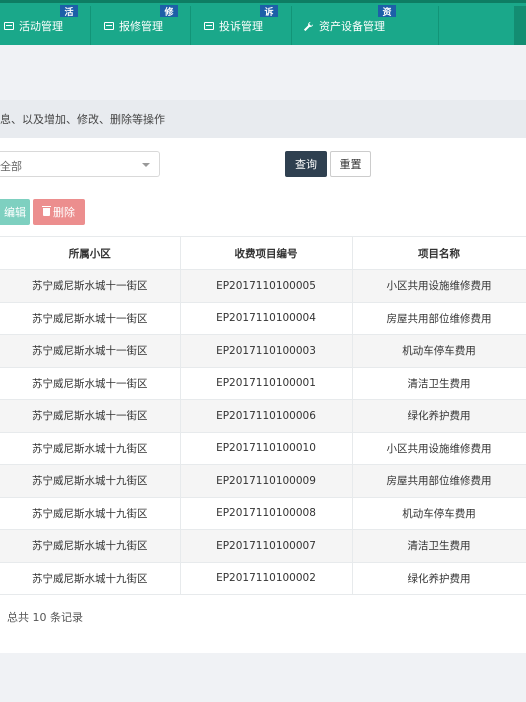 Image resolution: width=526 pixels, height=702 pixels. Describe the element at coordinates (41, 26) in the screenshot. I see `nav-item-label: 活动管理` at that location.